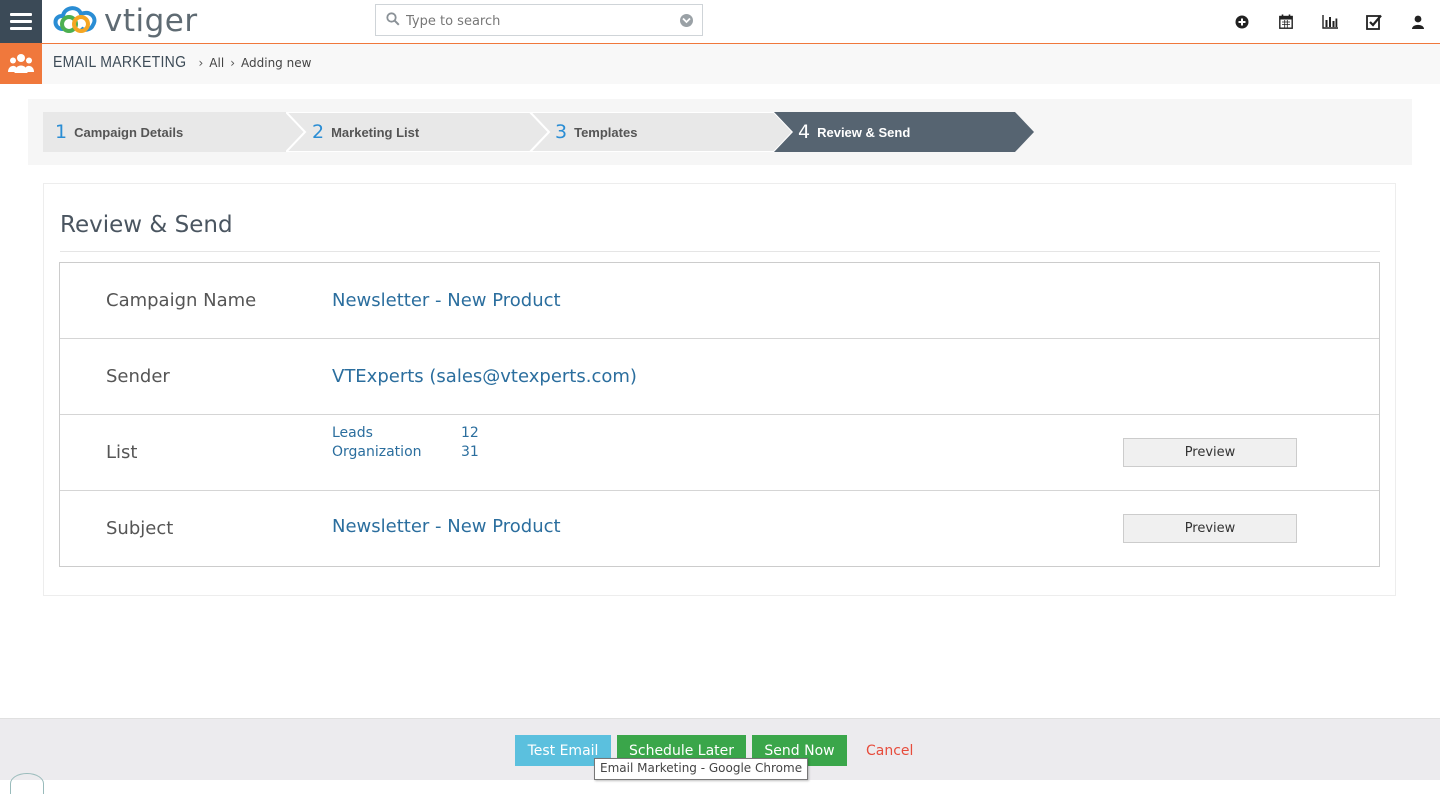 This screenshot has height=794, width=1440. Describe the element at coordinates (1418, 21) in the screenshot. I see `user-profile-icon` at that location.